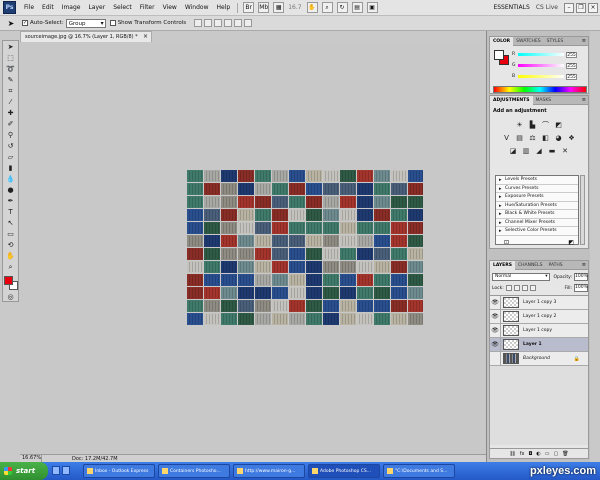 This screenshot has width=600, height=480. I want to click on layer-row: 👁 Layer 1 copy, so click(539, 331).